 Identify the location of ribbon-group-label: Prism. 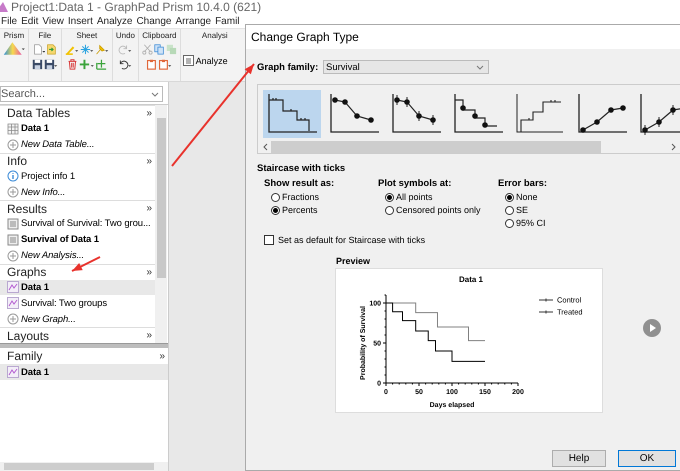
(14, 35).